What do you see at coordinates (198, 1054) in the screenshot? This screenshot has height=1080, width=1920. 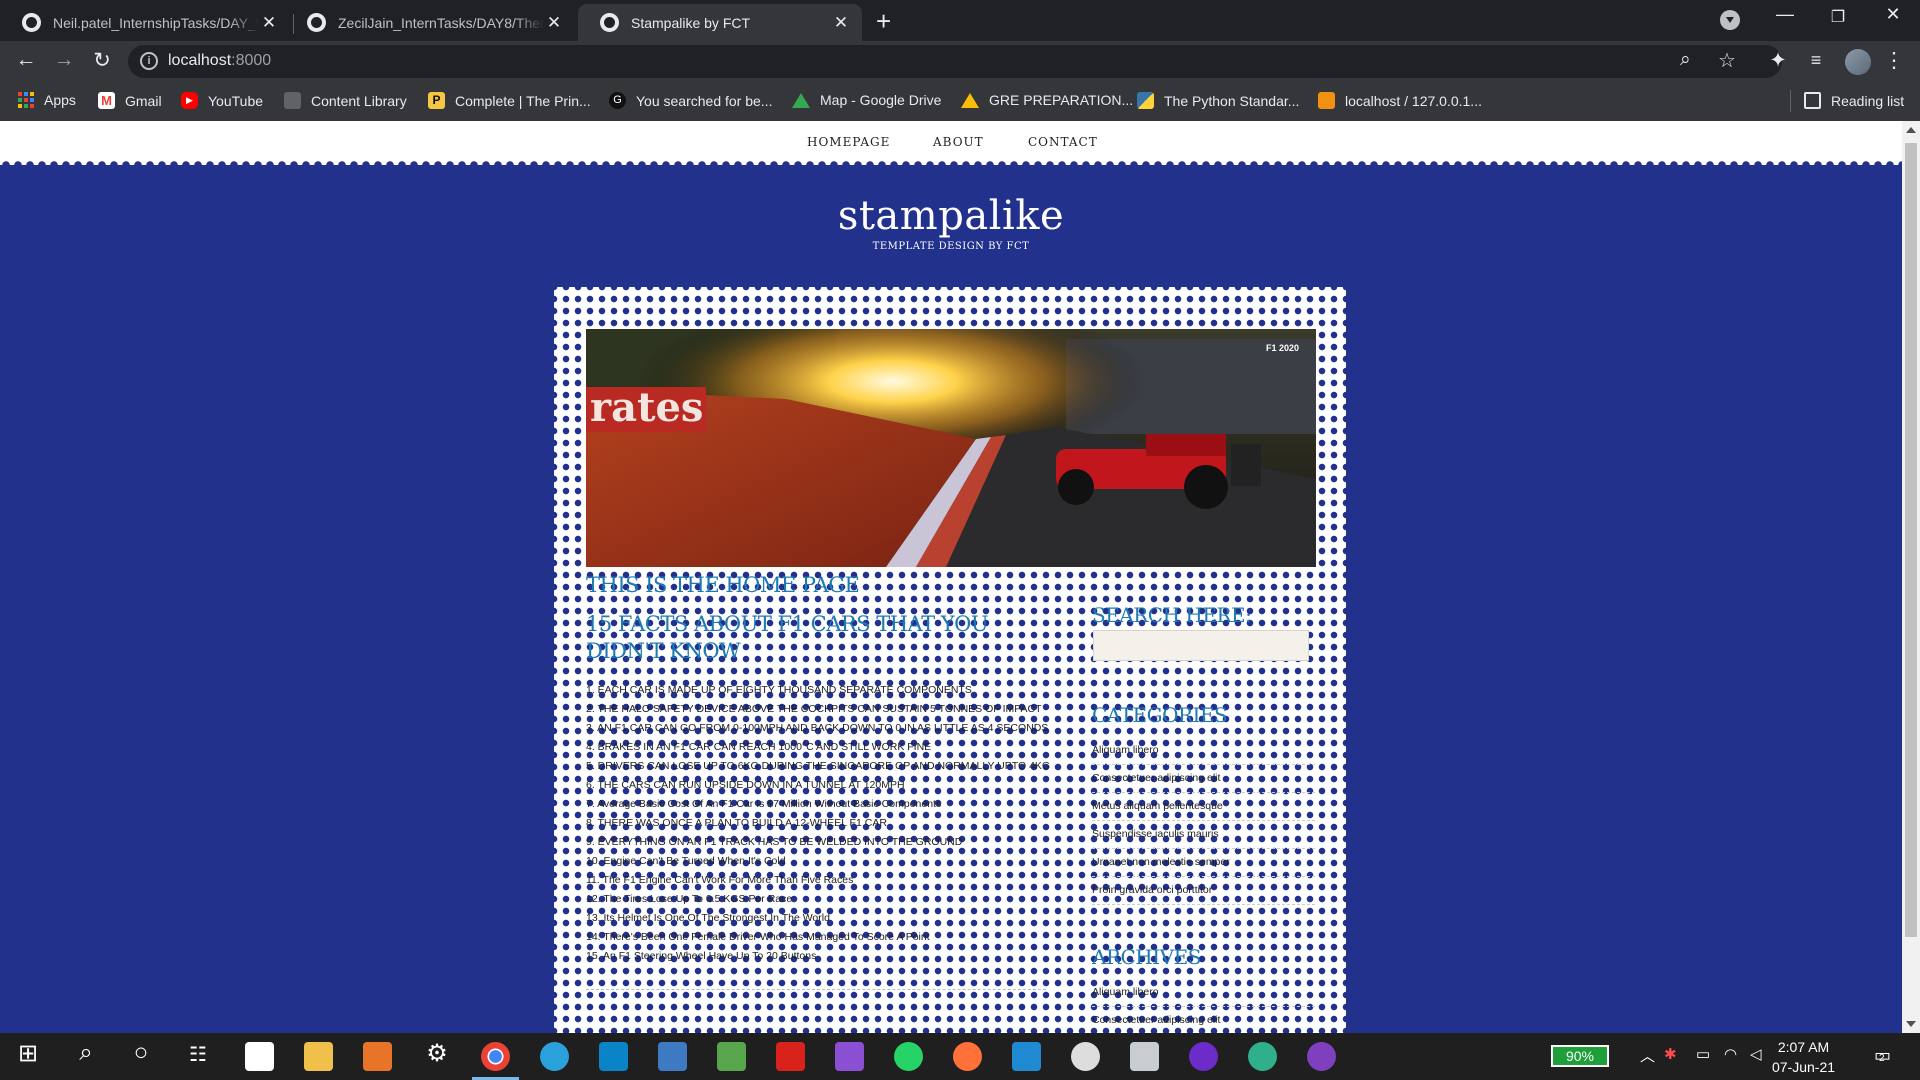 I see `task-view-icon: ☷` at bounding box center [198, 1054].